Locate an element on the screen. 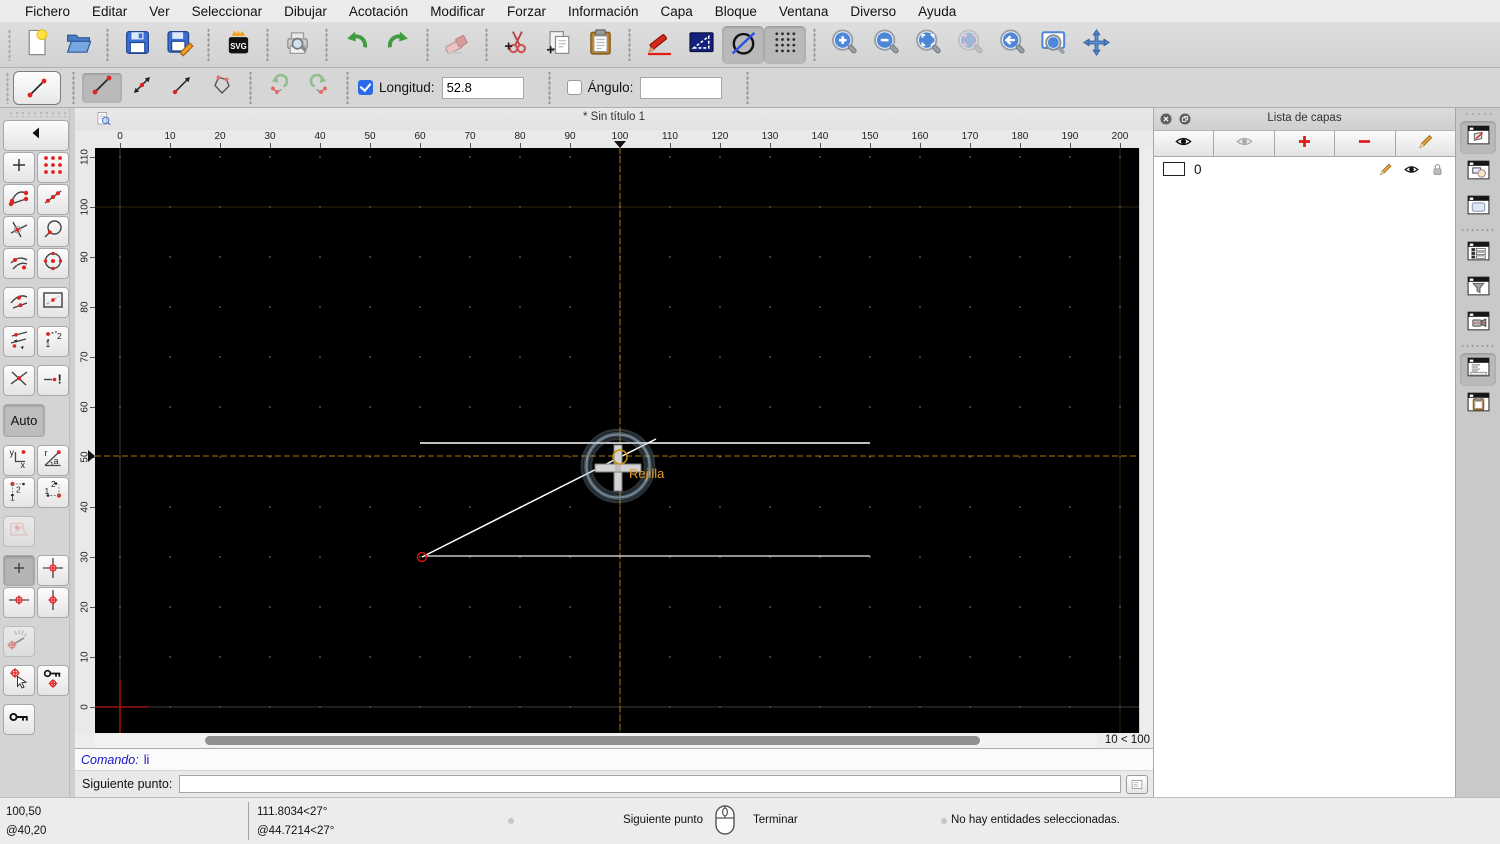  undo-segment-button is located at coordinates (279, 88).